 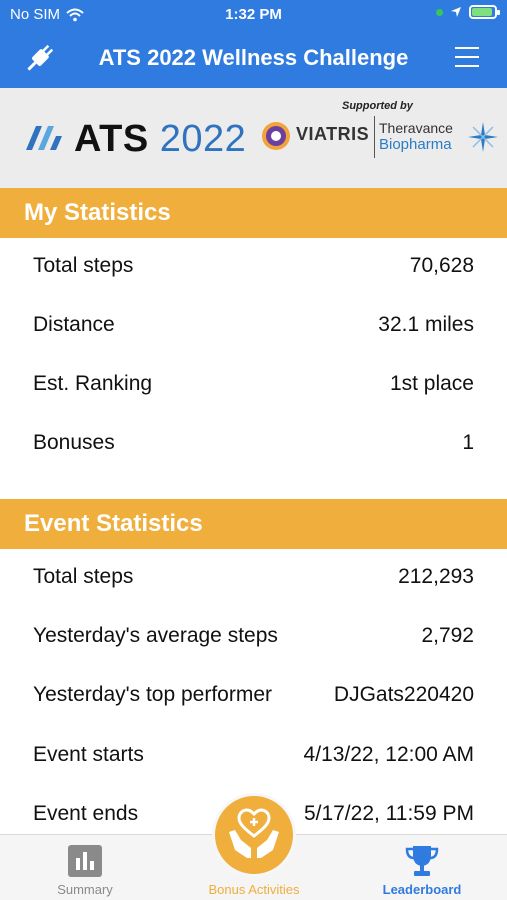 What do you see at coordinates (253, 444) in the screenshot?
I see `stat-row: Bonuses 1` at bounding box center [253, 444].